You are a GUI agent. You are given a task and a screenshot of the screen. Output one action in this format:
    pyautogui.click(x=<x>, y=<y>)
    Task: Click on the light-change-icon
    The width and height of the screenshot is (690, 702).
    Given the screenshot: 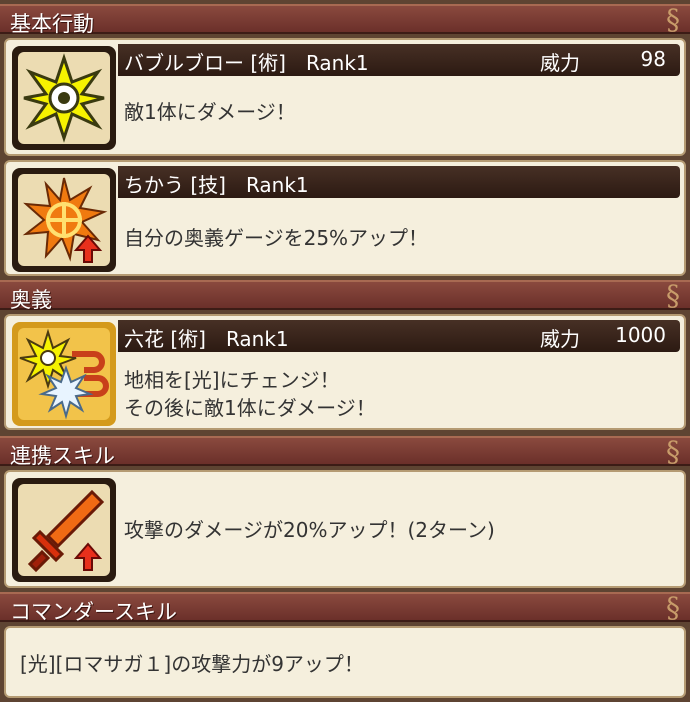 What is the action you would take?
    pyautogui.click(x=64, y=374)
    